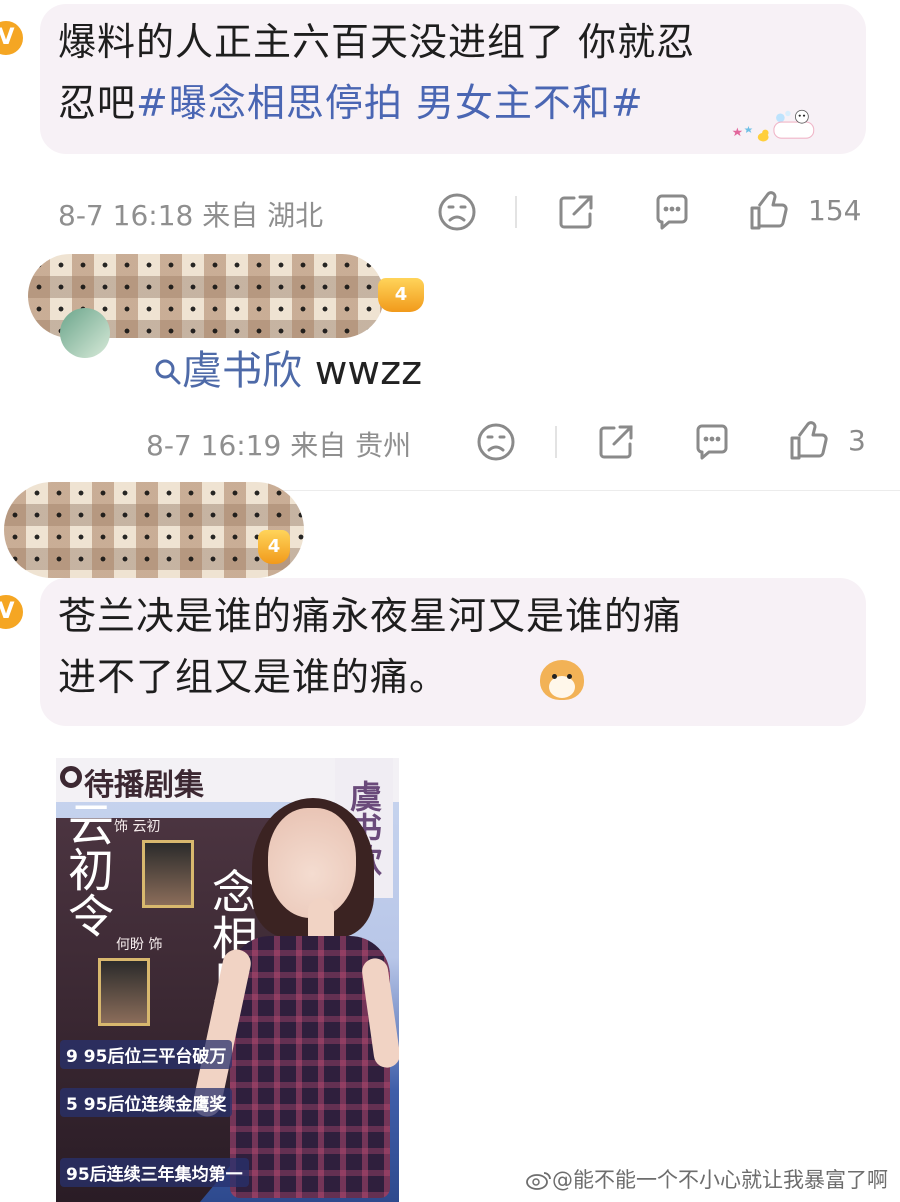  I want to click on mention-line: 虞书欣 wwzz, so click(288, 367).